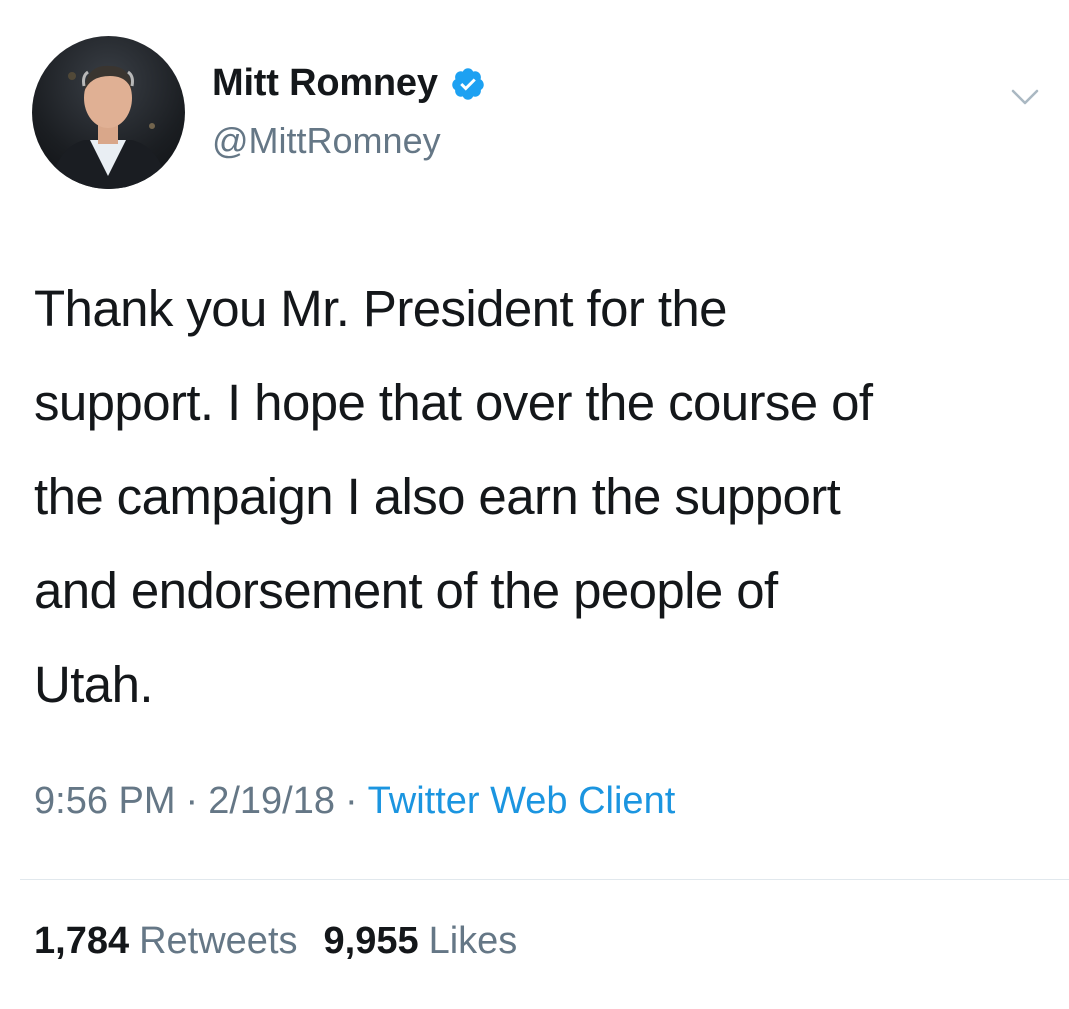 Image resolution: width=1069 pixels, height=1009 pixels. I want to click on tweet-header: Mitt Romney @MittRomney, so click(537, 116).